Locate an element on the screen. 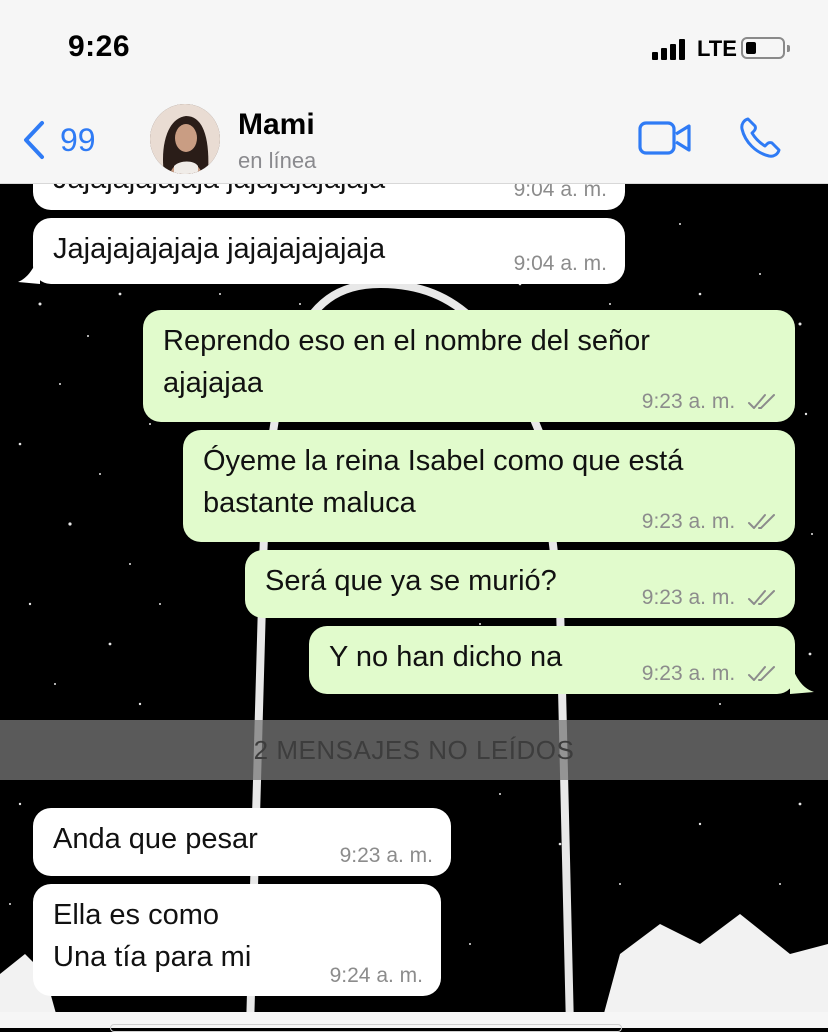  contact-avatar is located at coordinates (185, 139).